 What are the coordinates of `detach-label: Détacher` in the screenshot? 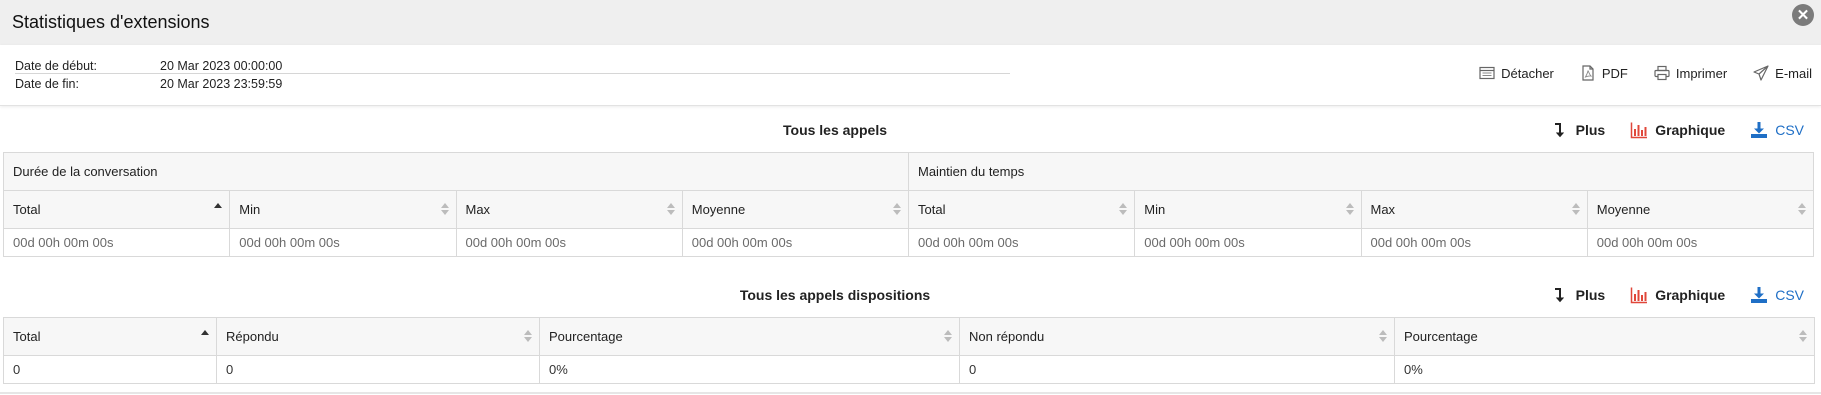 It's located at (1527, 73).